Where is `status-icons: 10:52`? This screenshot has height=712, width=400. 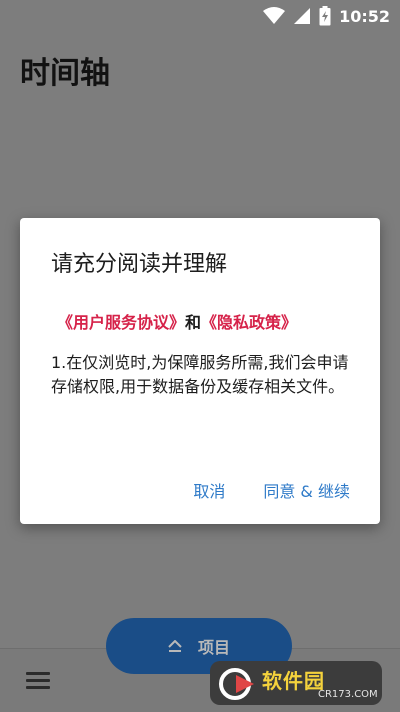
status-icons: 10:52 is located at coordinates (326, 16).